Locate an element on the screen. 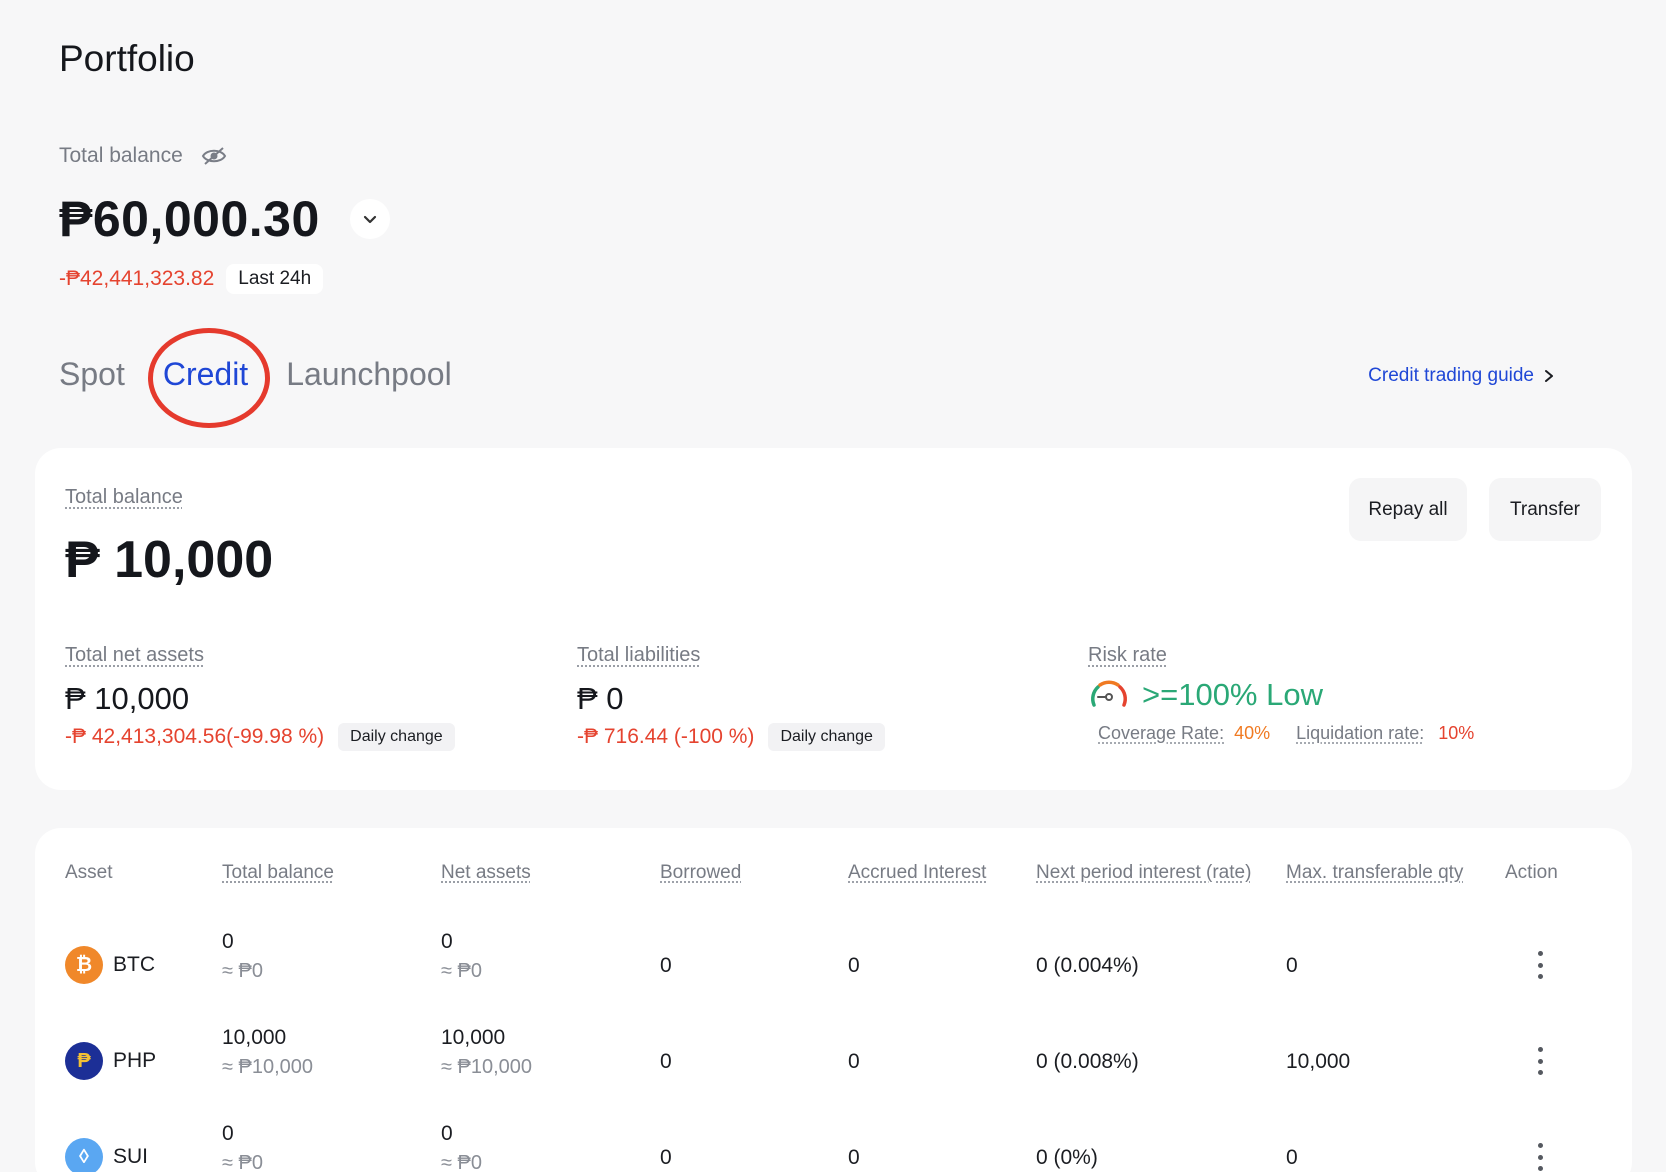 This screenshot has width=1666, height=1172. sui-coin-icon: ◊ is located at coordinates (84, 1155).